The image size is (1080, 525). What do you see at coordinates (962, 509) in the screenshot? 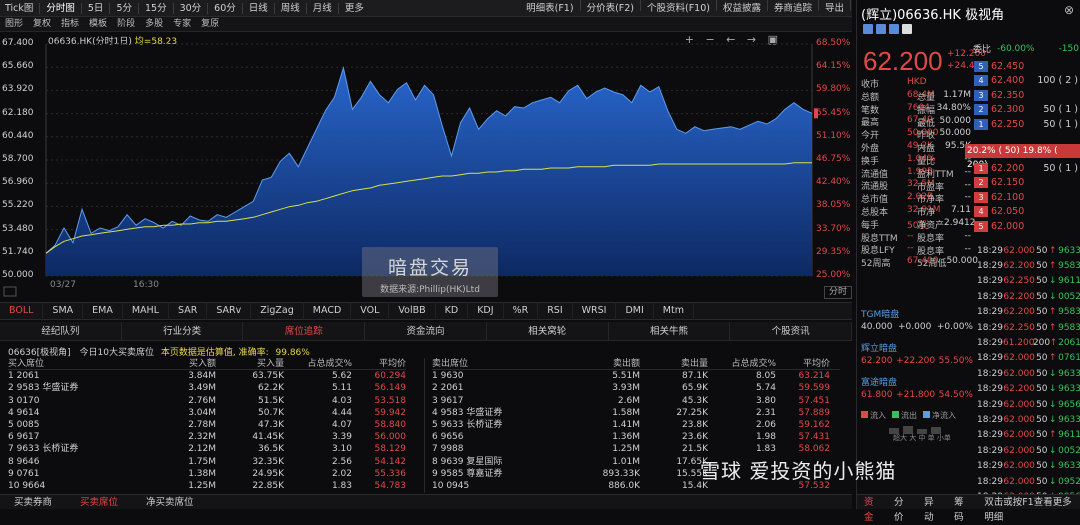
I see `quote-footer-tab: 筹码` at bounding box center [962, 509].